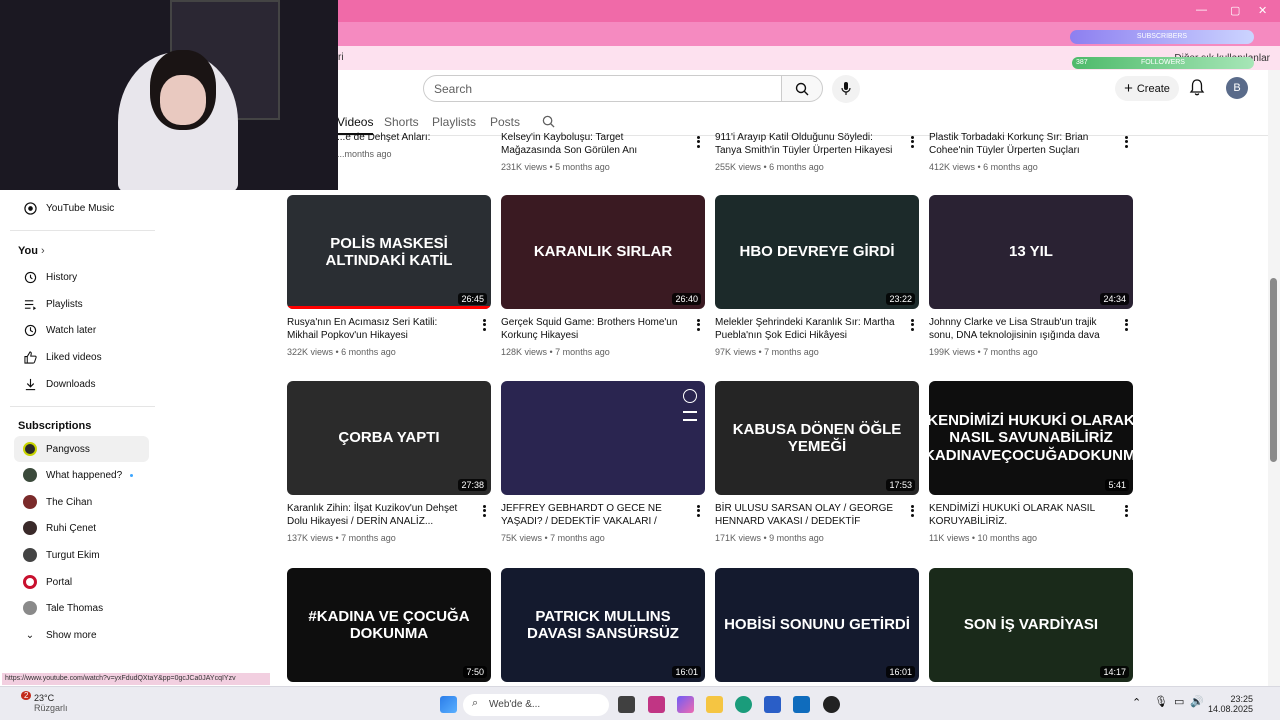 The width and height of the screenshot is (1280, 720). I want to click on tab-posts: Posts, so click(505, 122).